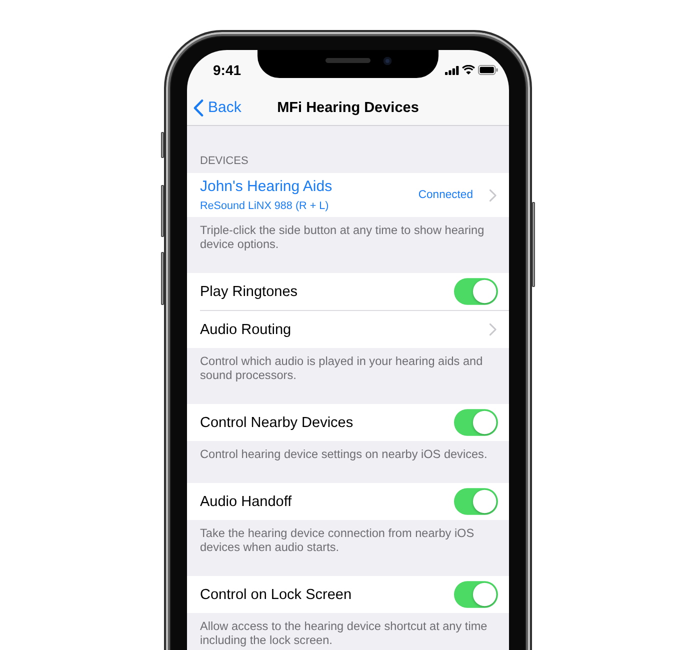 This screenshot has width=696, height=650. I want to click on battery-icon, so click(488, 70).